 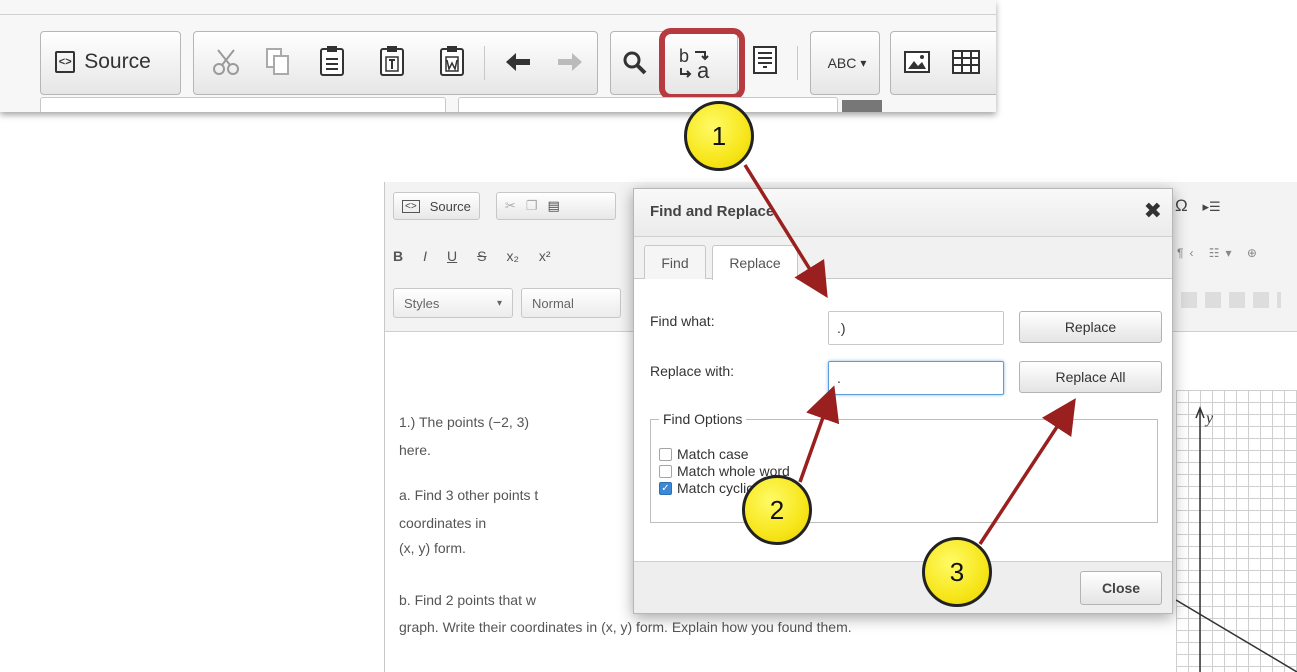 What do you see at coordinates (713, 454) in the screenshot?
I see `match-case-label: Match case` at bounding box center [713, 454].